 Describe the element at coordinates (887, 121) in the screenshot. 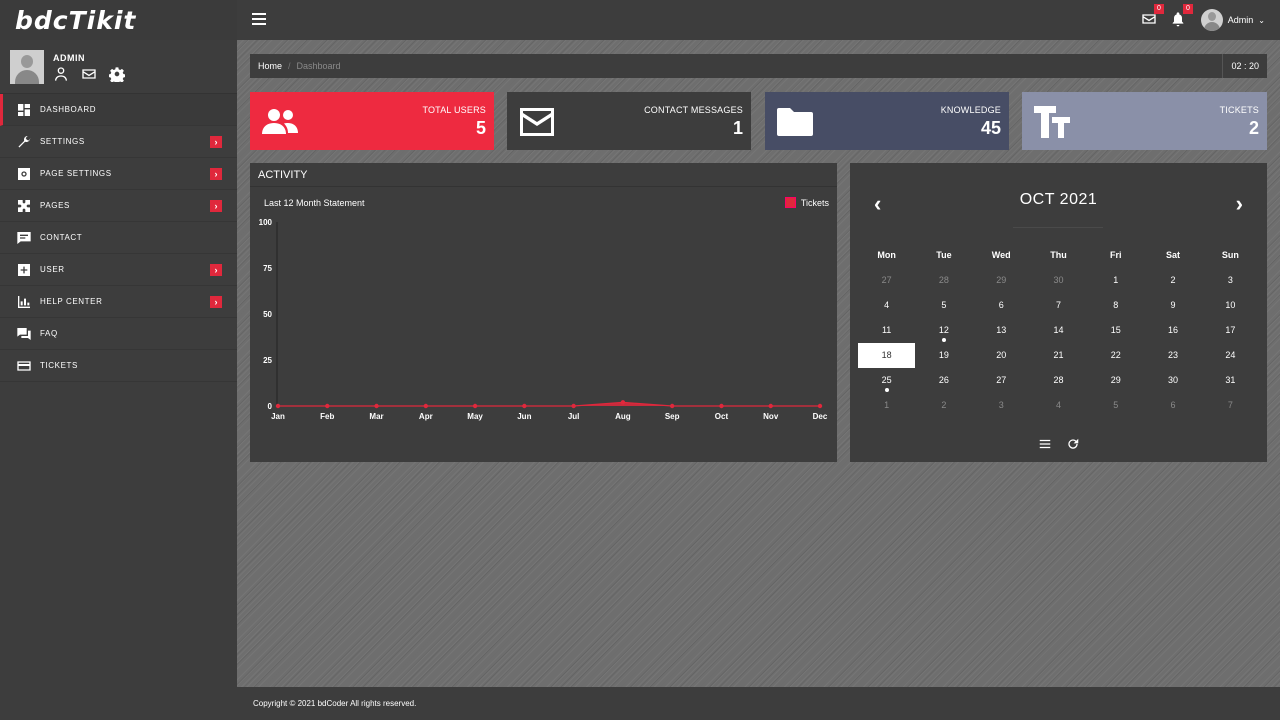

I see `knowledge-card: KNOWLEDGE 45` at that location.